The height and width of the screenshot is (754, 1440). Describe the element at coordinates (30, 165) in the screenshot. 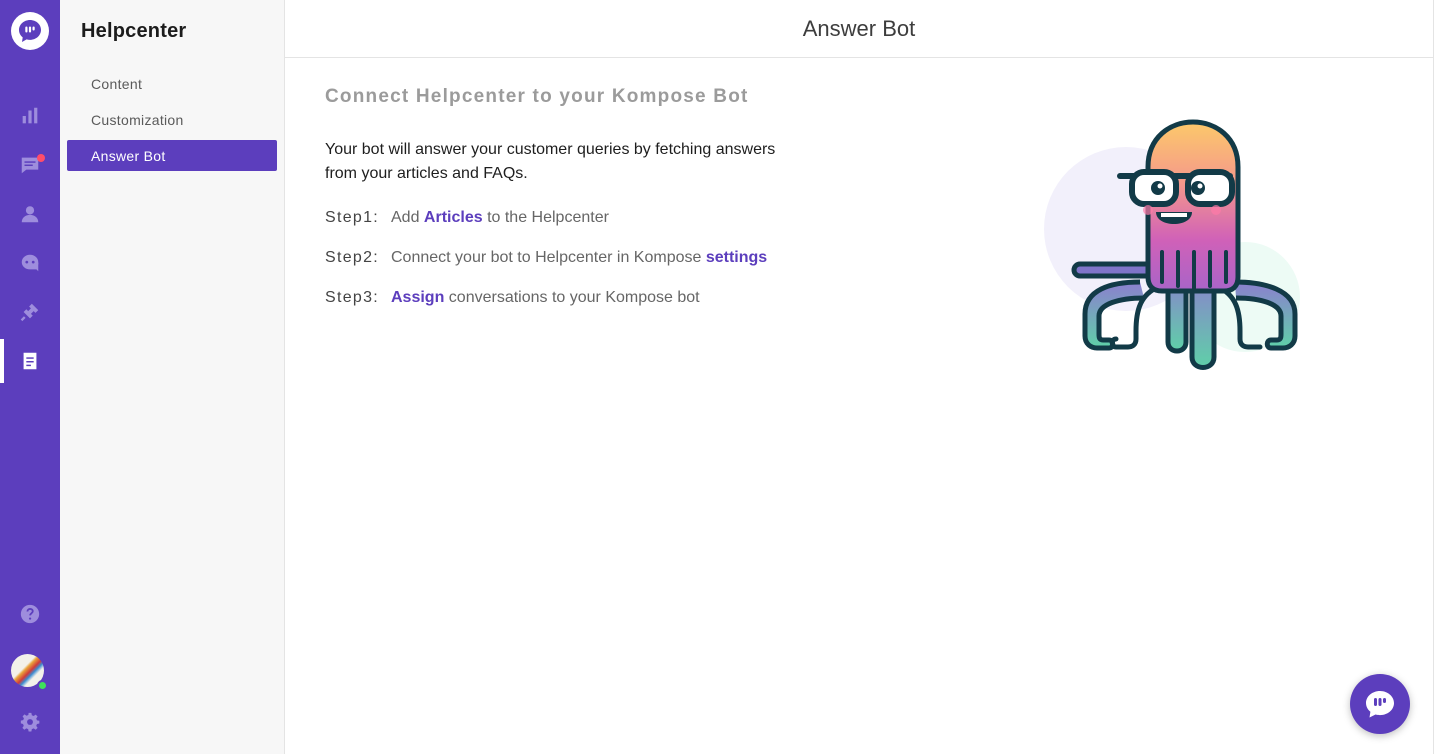

I see `conversations-icon` at that location.